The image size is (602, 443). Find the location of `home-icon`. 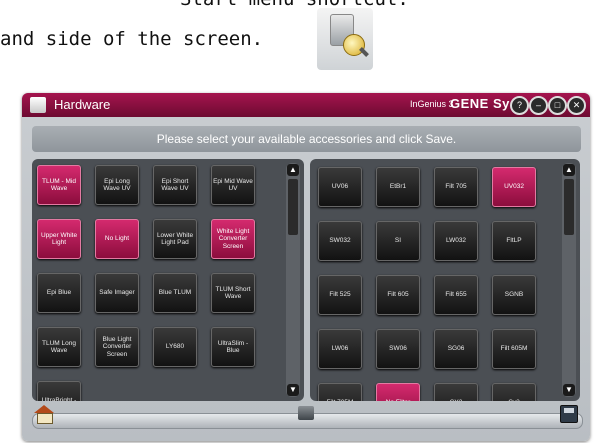

home-icon is located at coordinates (44, 414).